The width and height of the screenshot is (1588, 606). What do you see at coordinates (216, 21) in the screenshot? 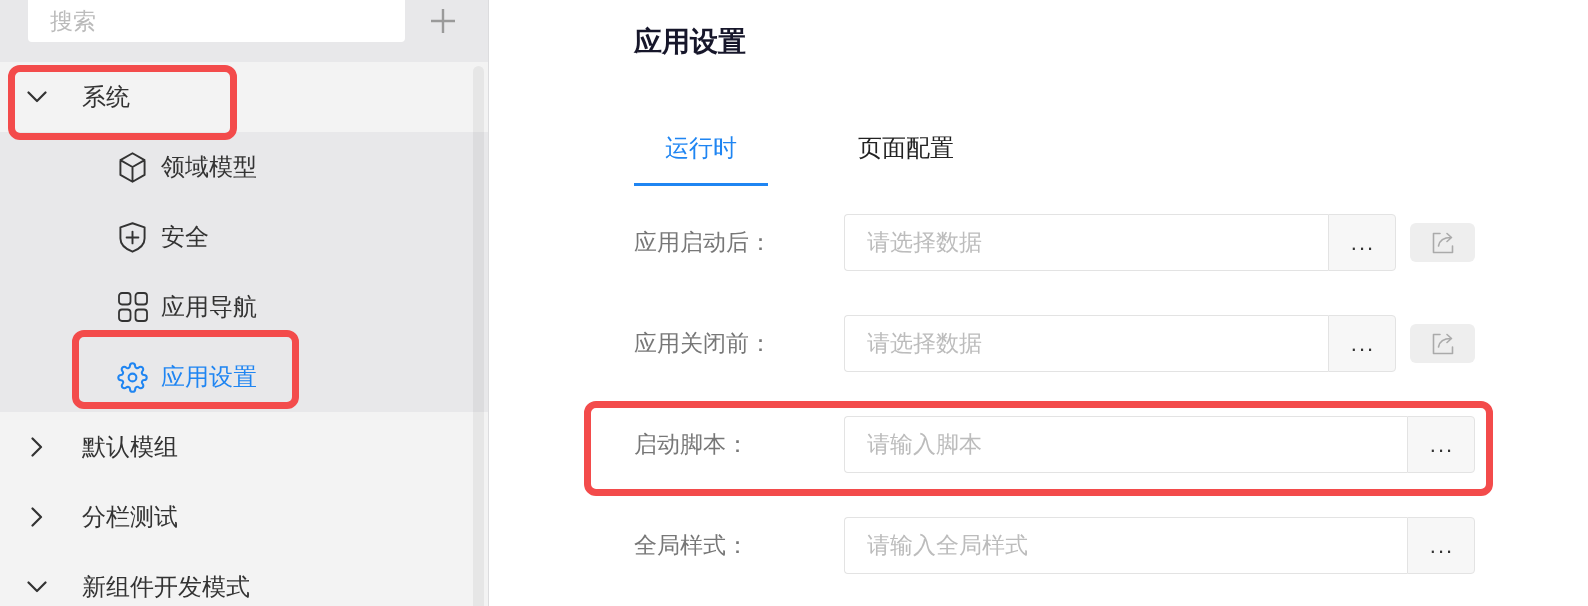
I see `search-field: 搜索` at bounding box center [216, 21].